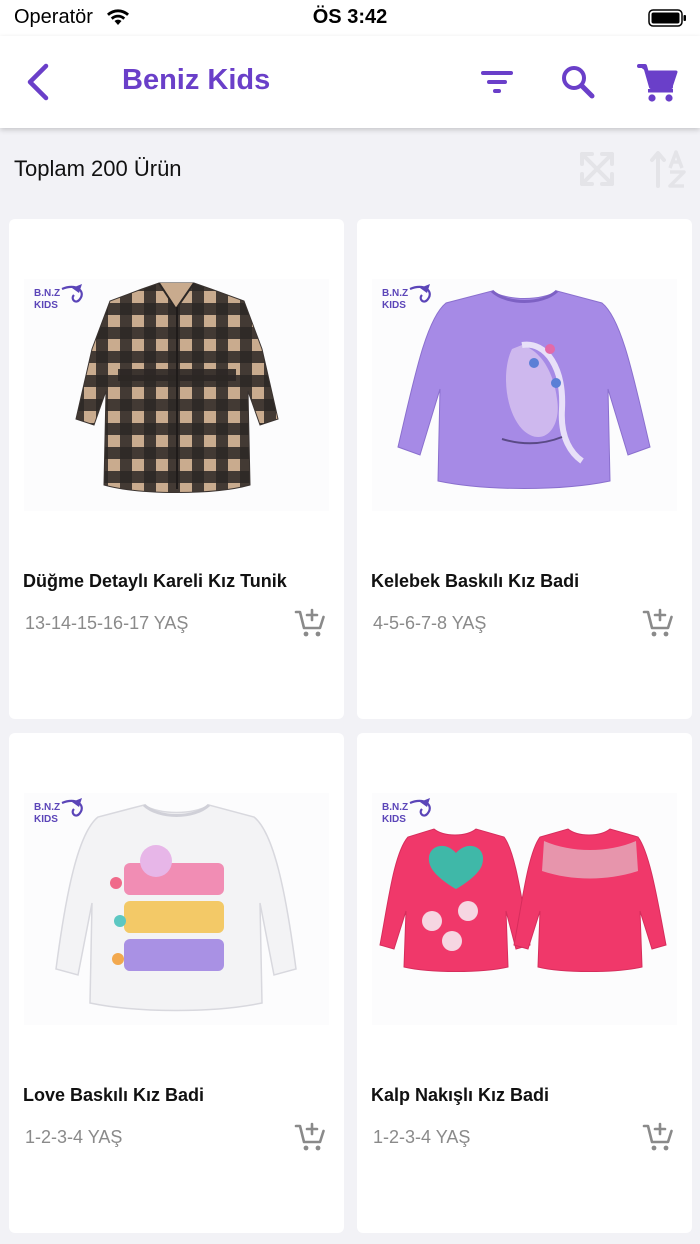  I want to click on love-print-bodysuit-illustration, so click(176, 907).